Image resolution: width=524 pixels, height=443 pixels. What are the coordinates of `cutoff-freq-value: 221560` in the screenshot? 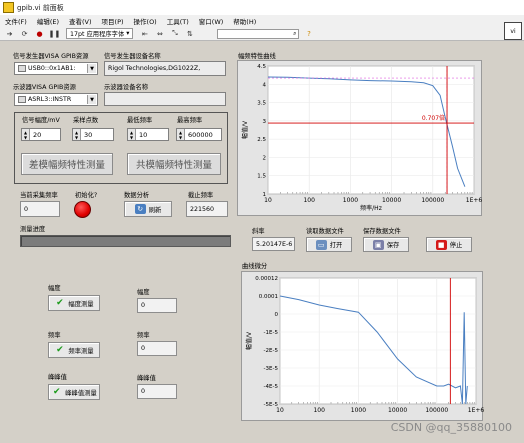 It's located at (202, 209).